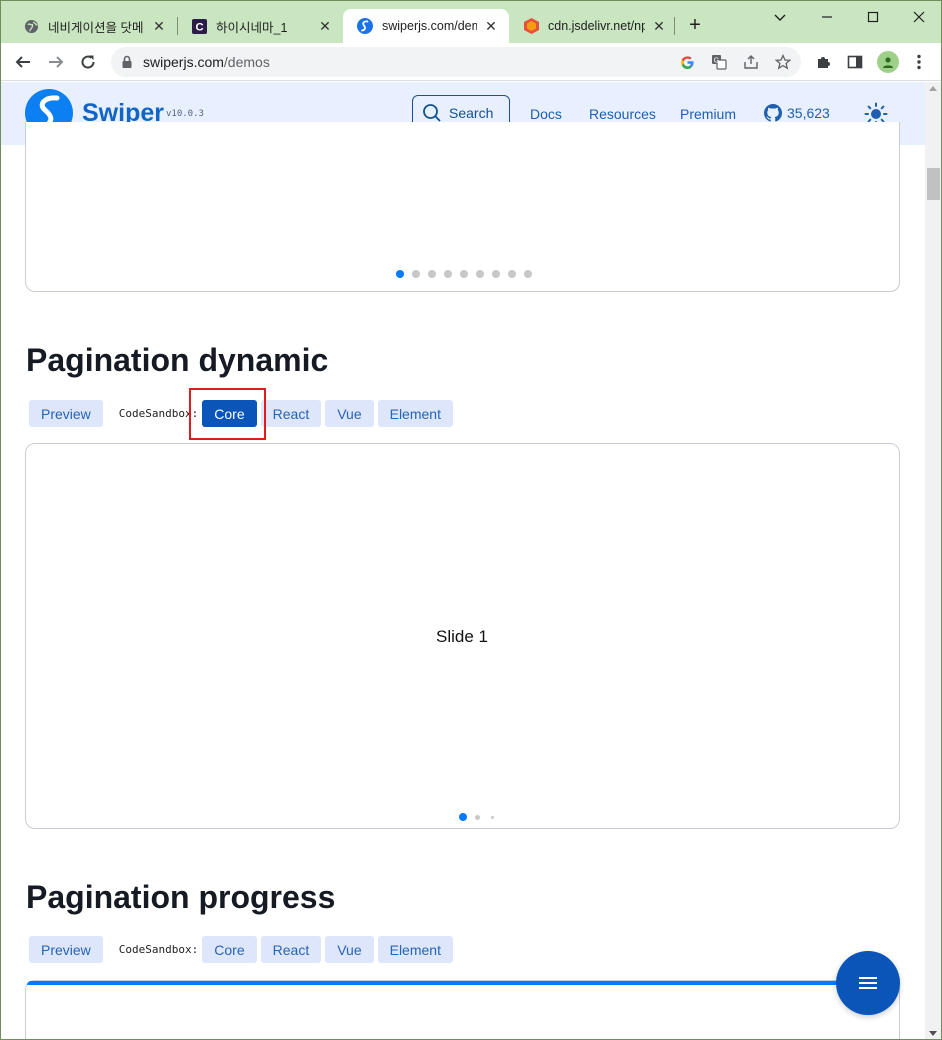  I want to click on close-window-icon, so click(918, 17).